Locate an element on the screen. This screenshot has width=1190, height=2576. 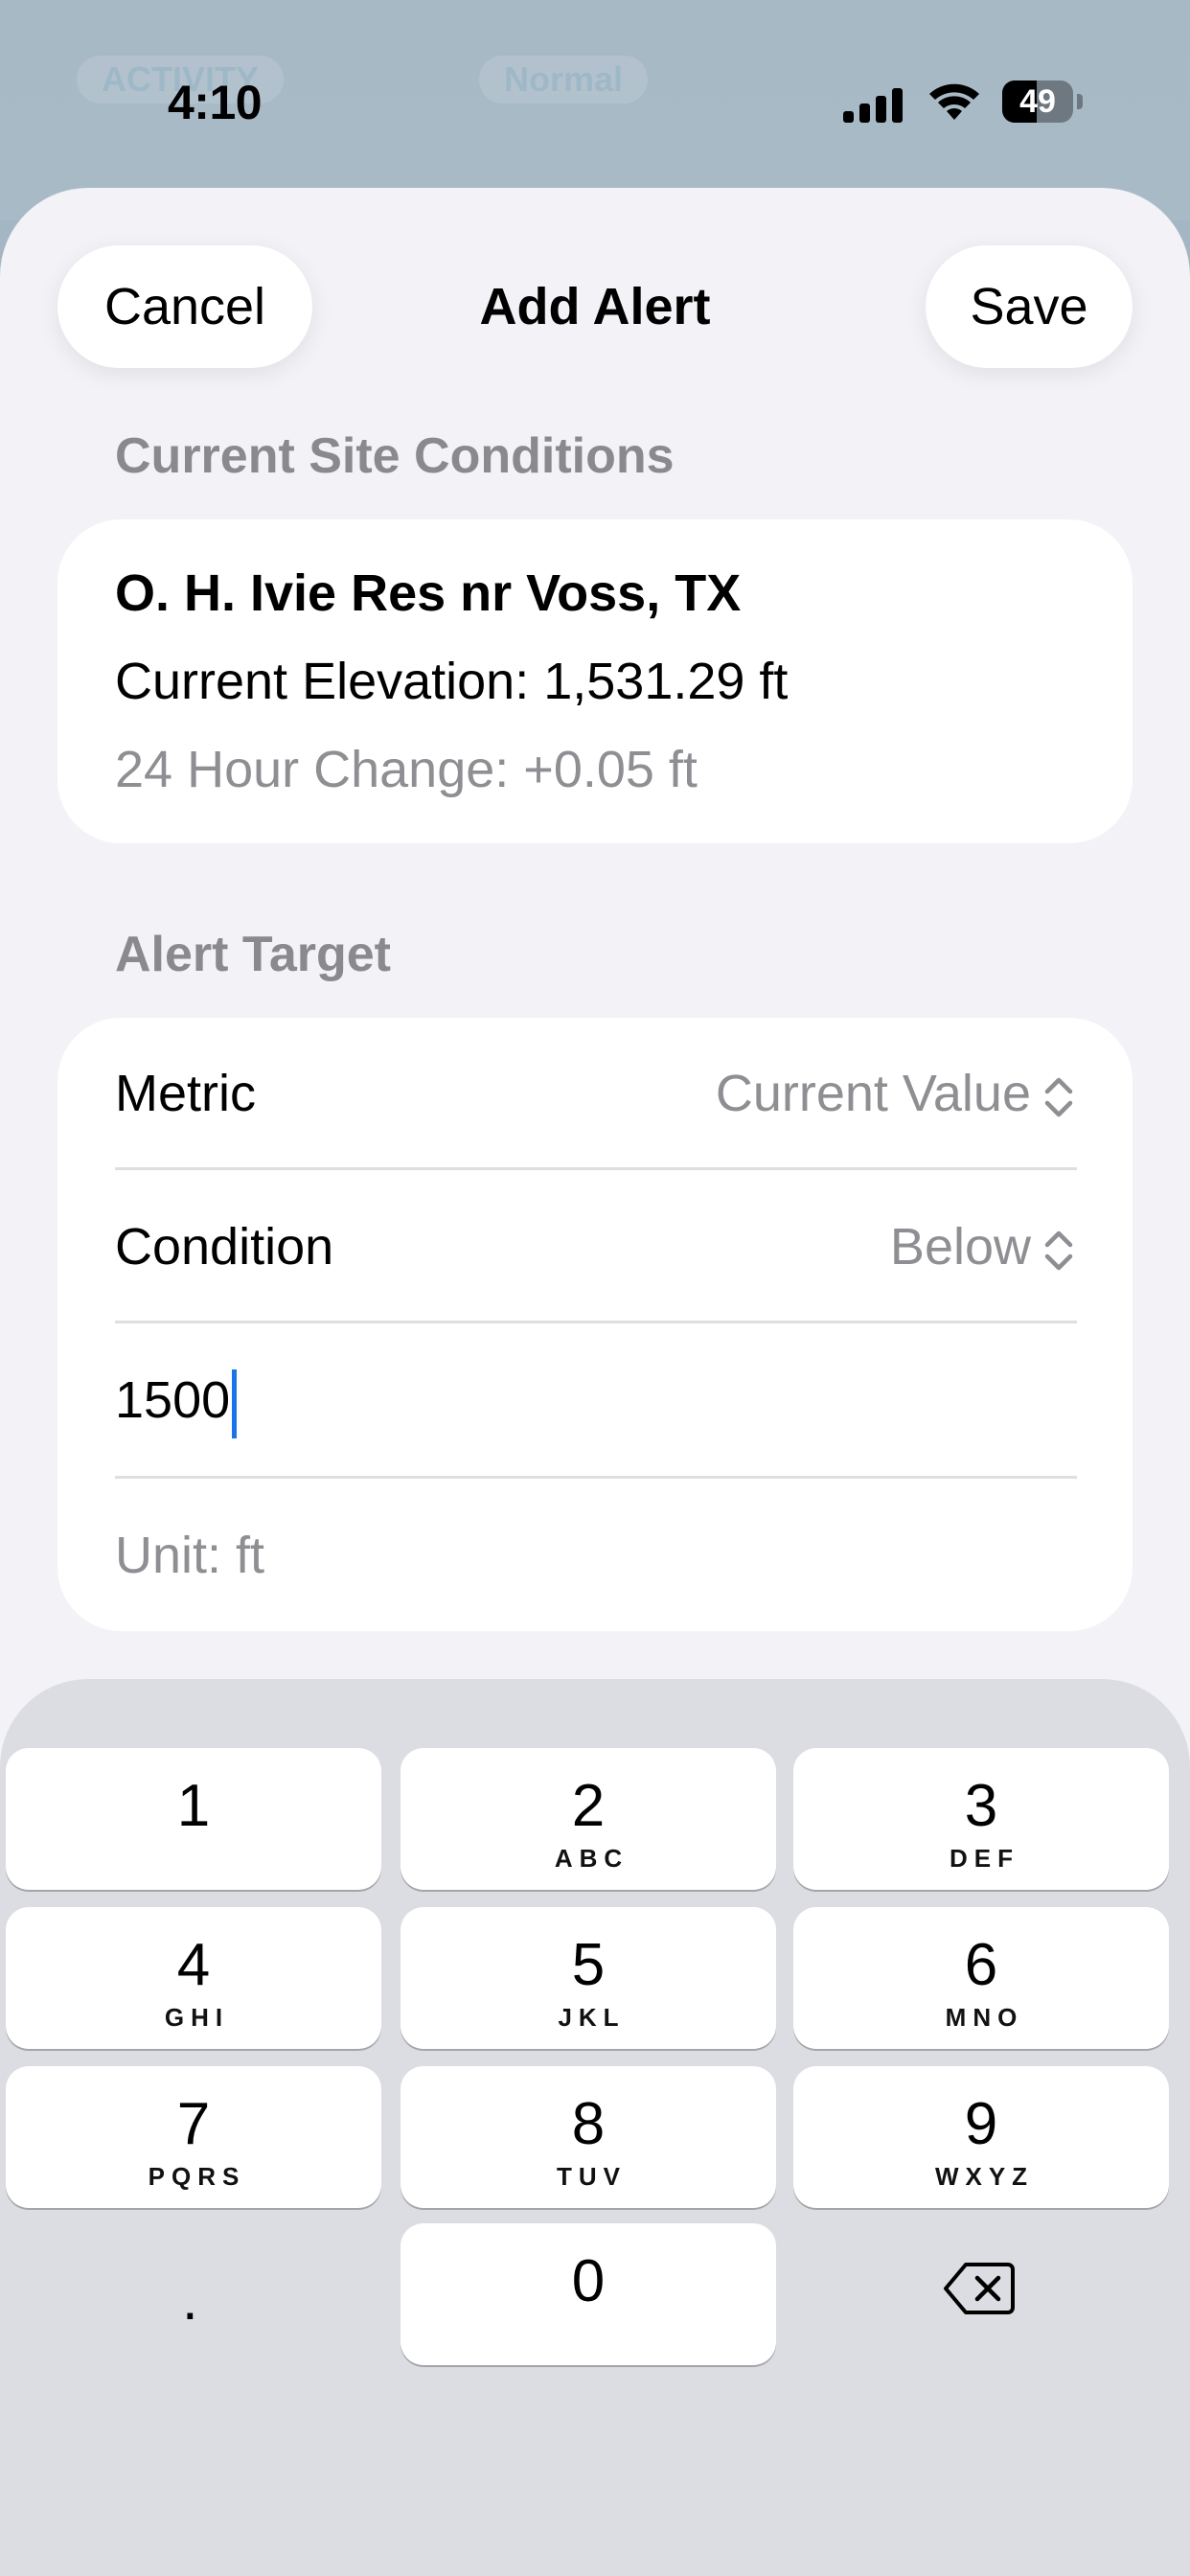
cellular-signal-icon is located at coordinates (874, 105).